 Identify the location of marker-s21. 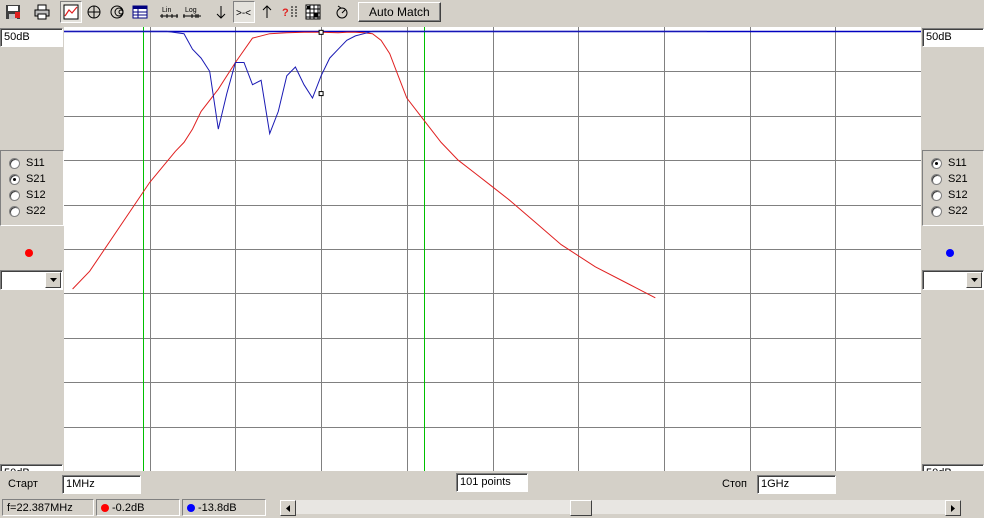
(321, 32).